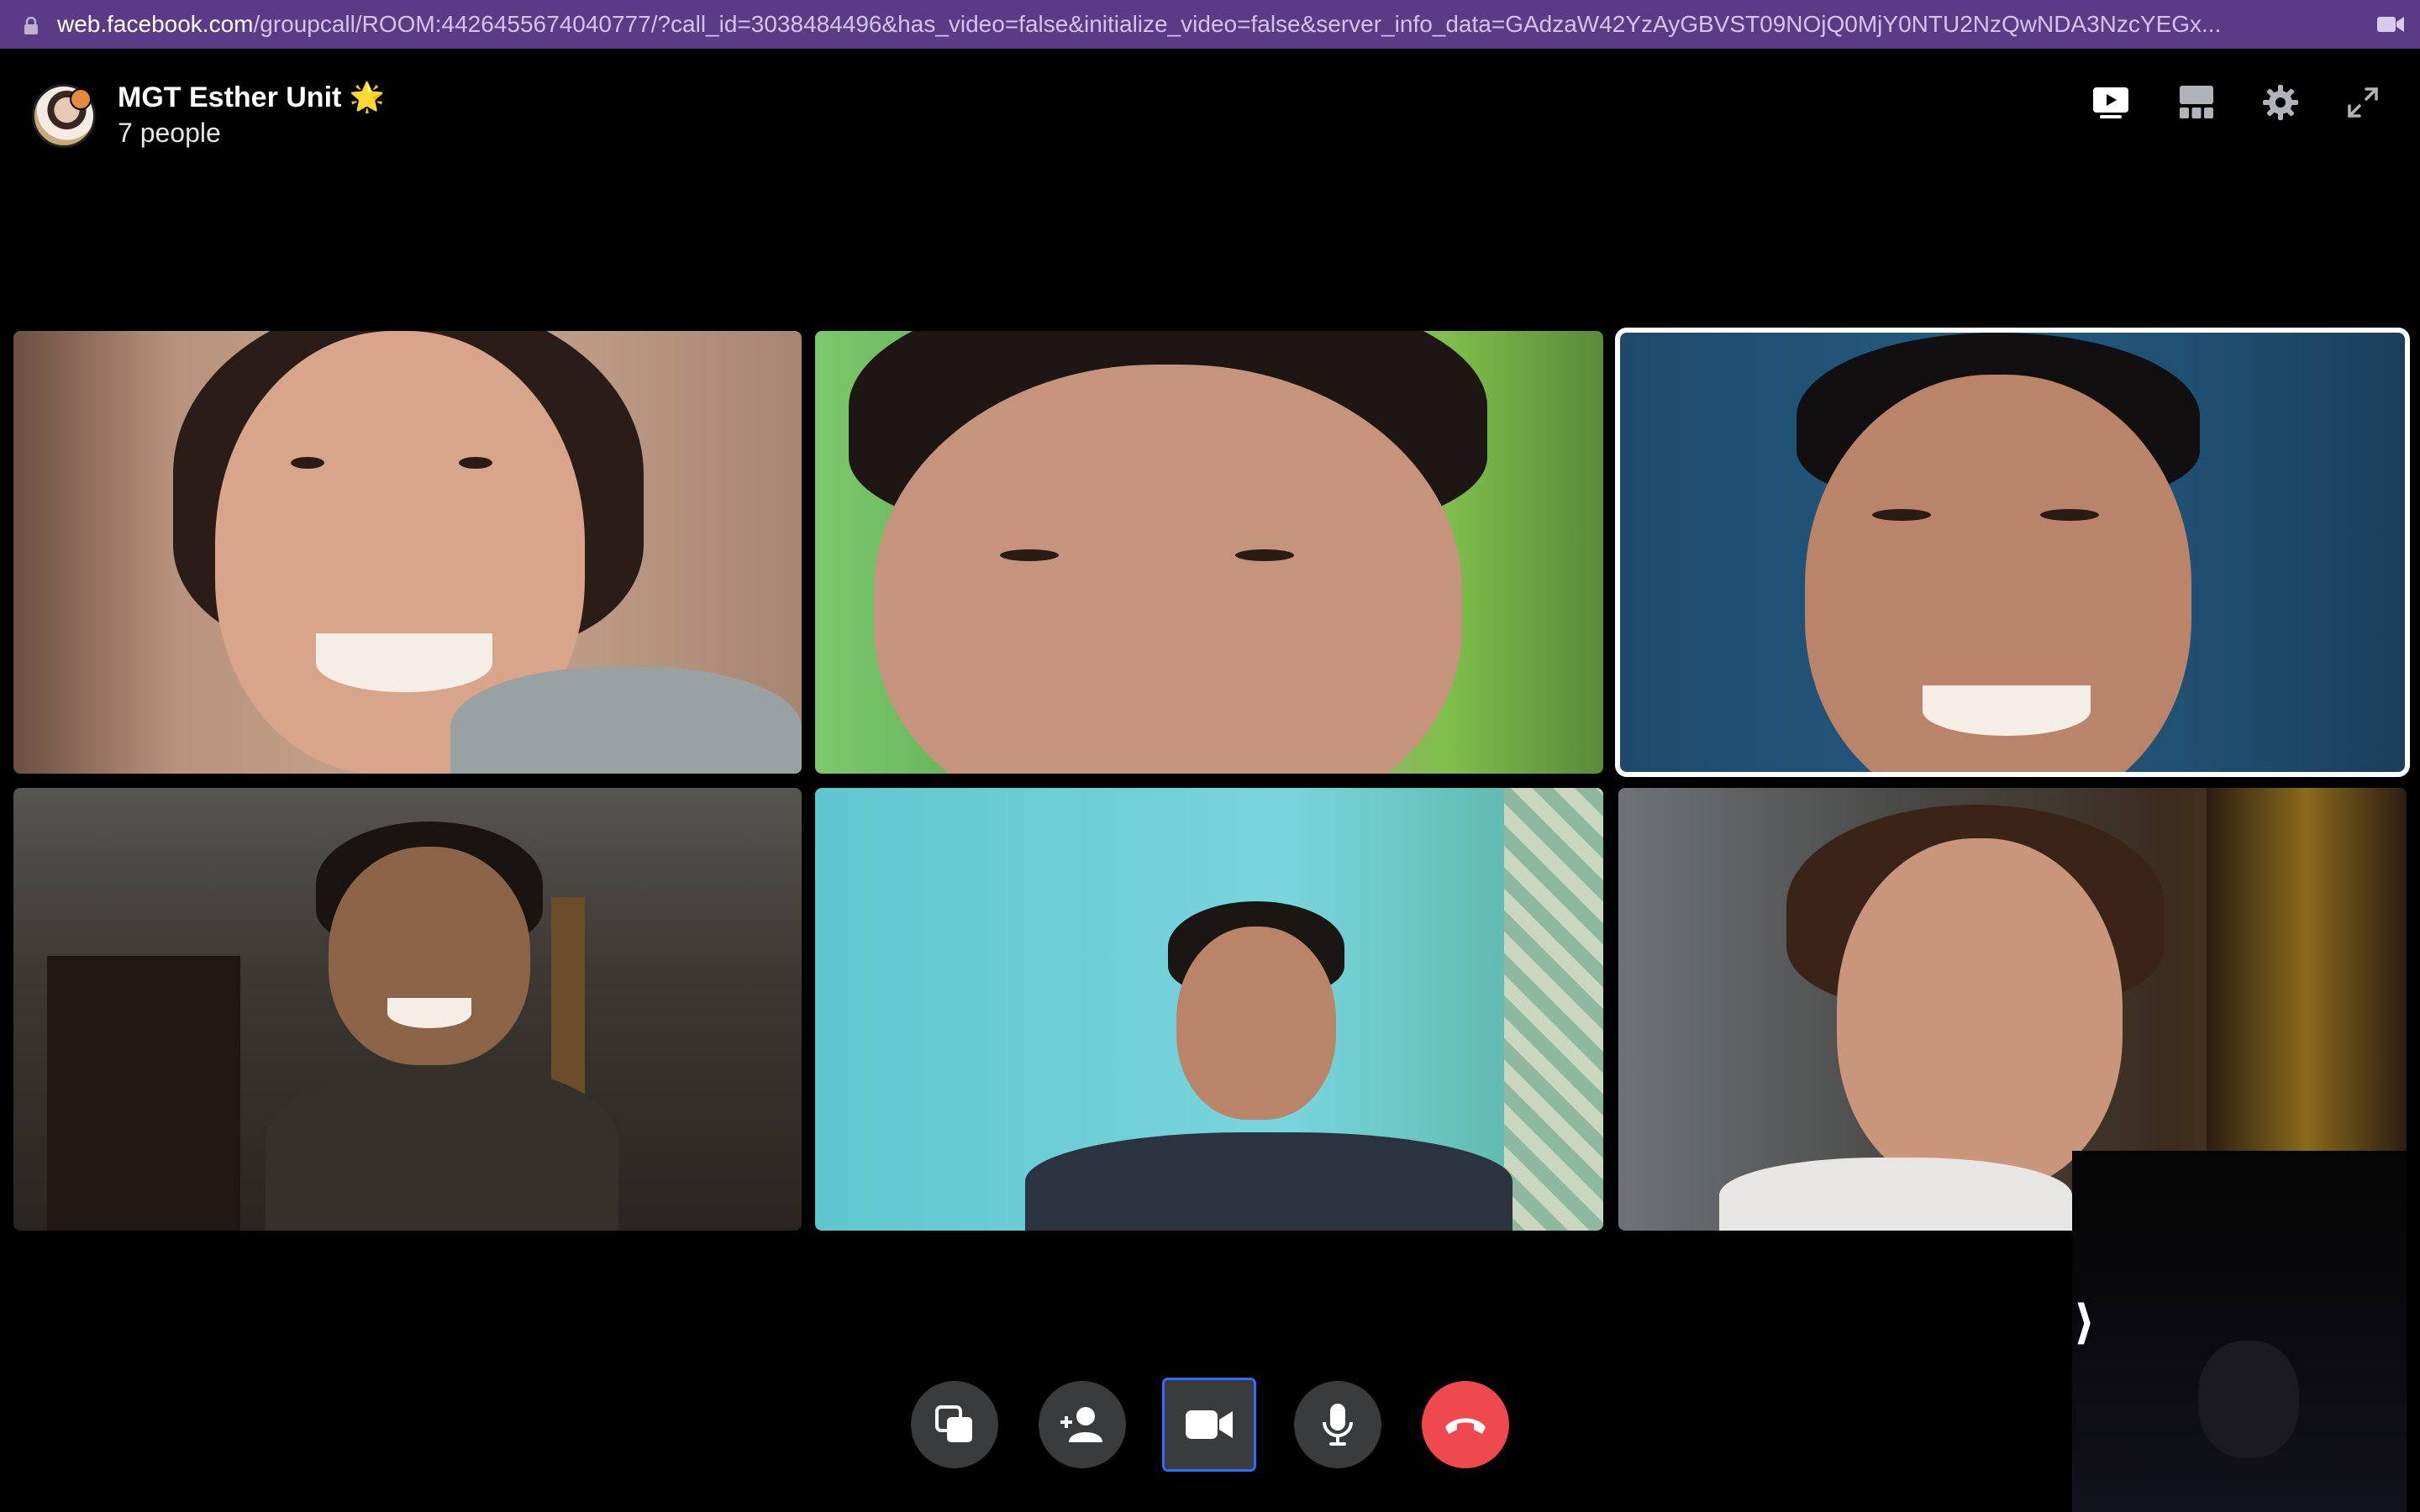 The width and height of the screenshot is (2420, 1512). I want to click on end-call-button, so click(1466, 1424).